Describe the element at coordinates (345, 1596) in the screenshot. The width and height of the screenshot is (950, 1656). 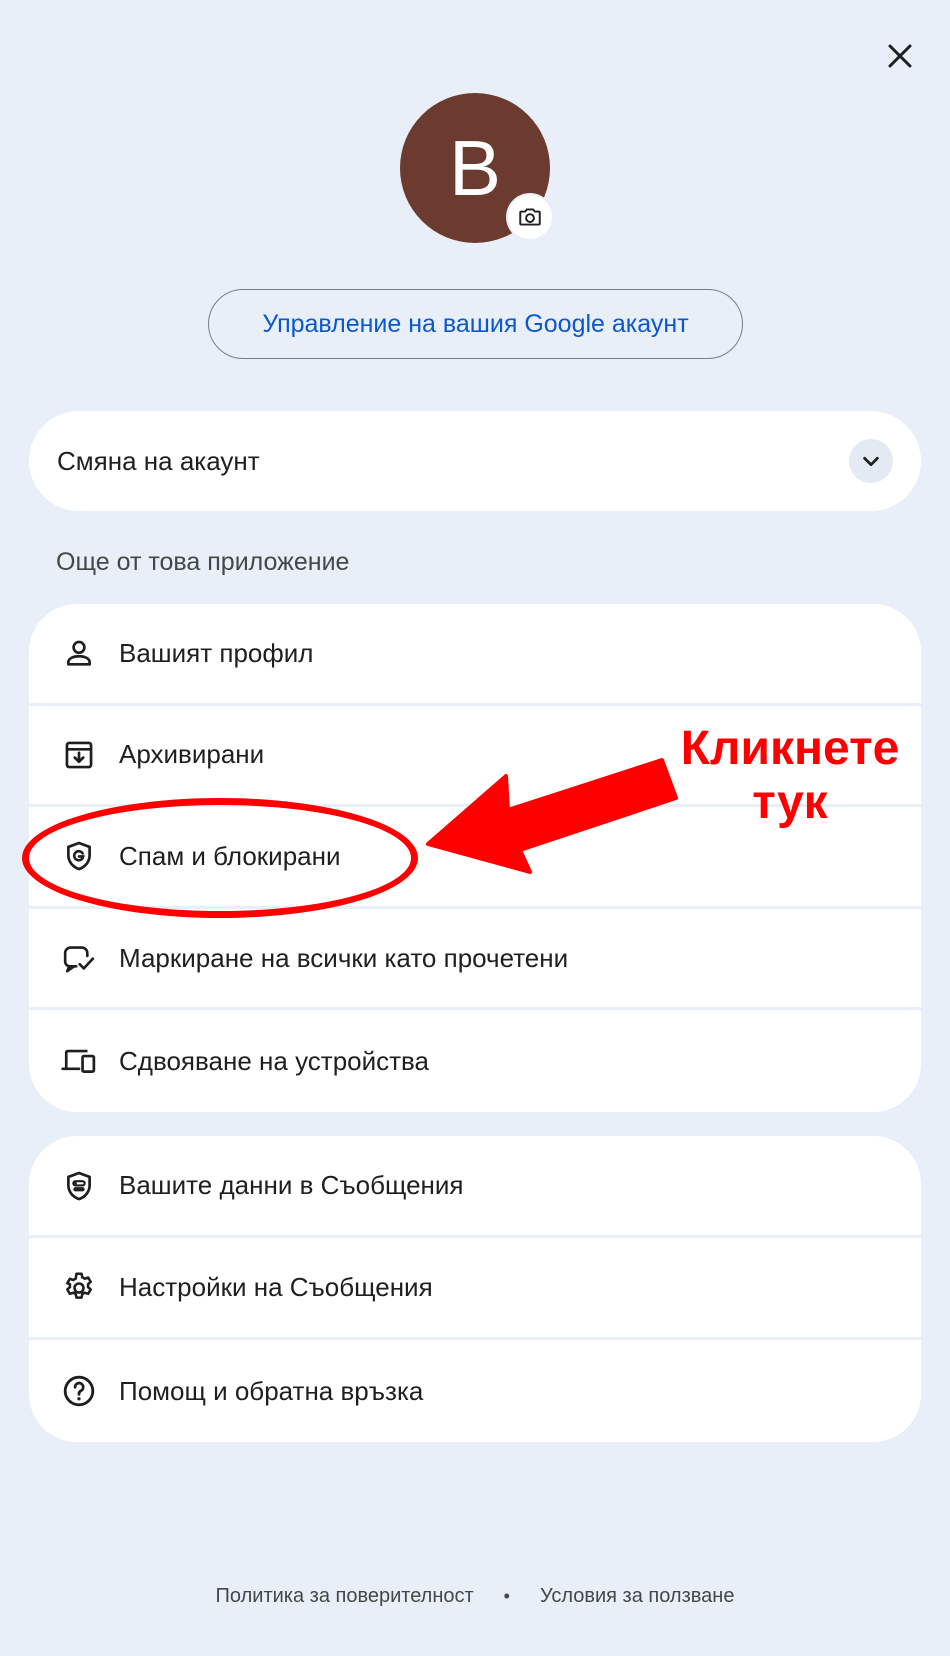
I see `privacy-policy-link: Политика за поверителност` at that location.